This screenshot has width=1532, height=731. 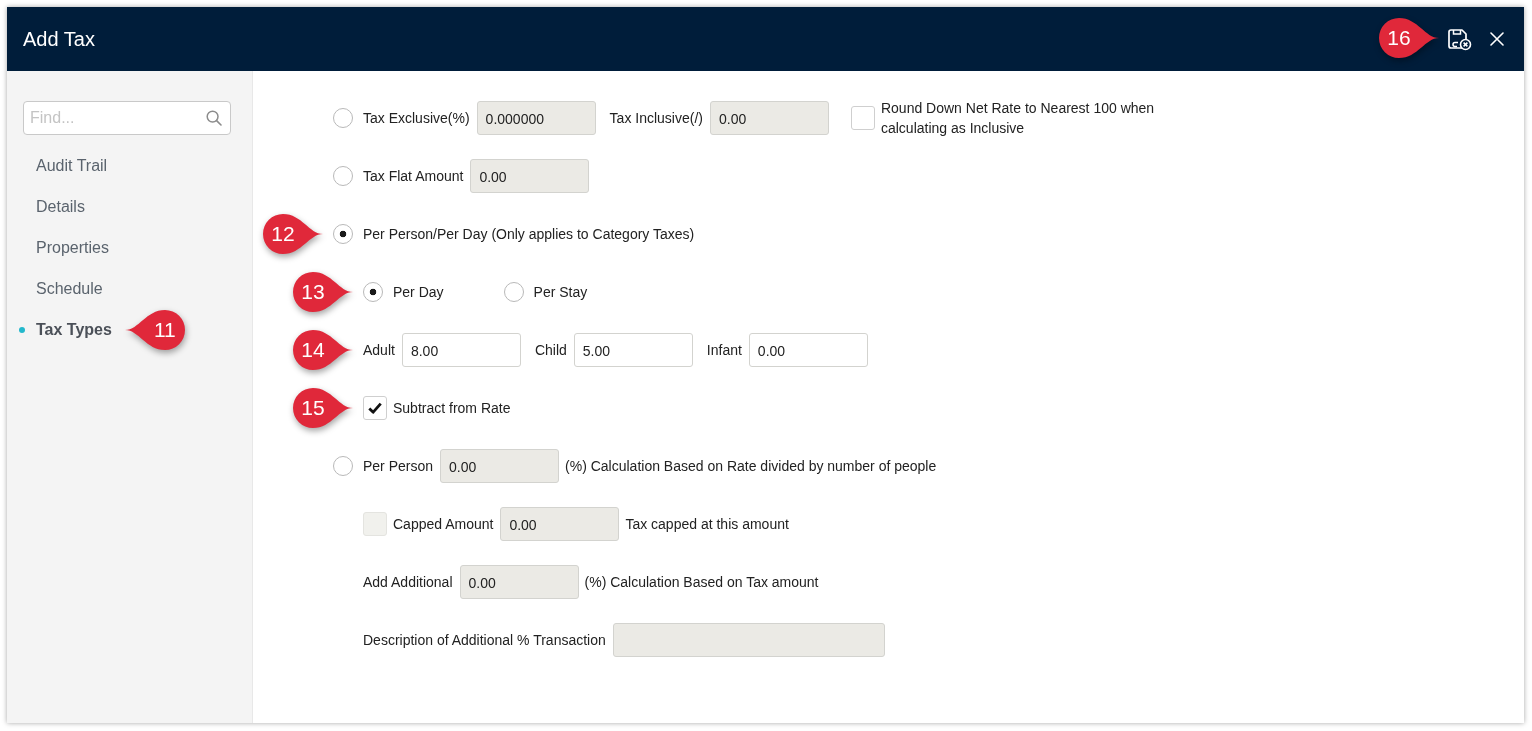 I want to click on radio-label: Tax Exclusive(%), so click(x=416, y=118).